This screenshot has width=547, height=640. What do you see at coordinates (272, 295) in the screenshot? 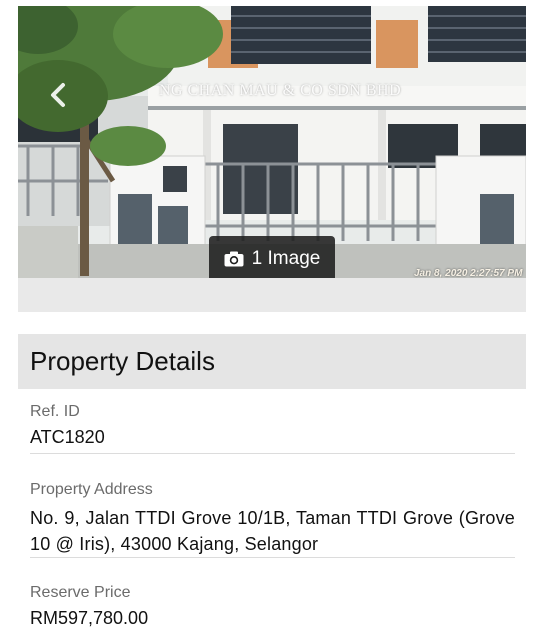
I see `photo-footer-bar` at bounding box center [272, 295].